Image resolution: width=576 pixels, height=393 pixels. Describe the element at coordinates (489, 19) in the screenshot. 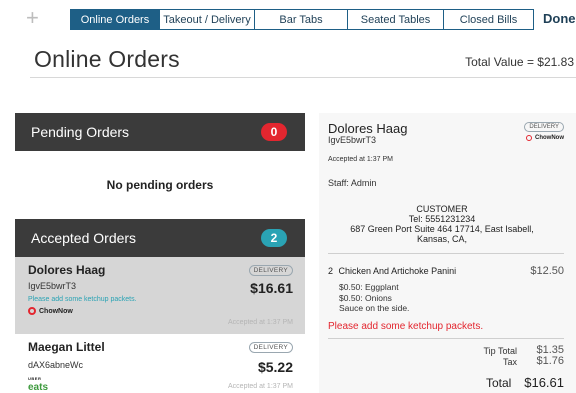

I see `tab-closed-bills: Closed Bills` at that location.